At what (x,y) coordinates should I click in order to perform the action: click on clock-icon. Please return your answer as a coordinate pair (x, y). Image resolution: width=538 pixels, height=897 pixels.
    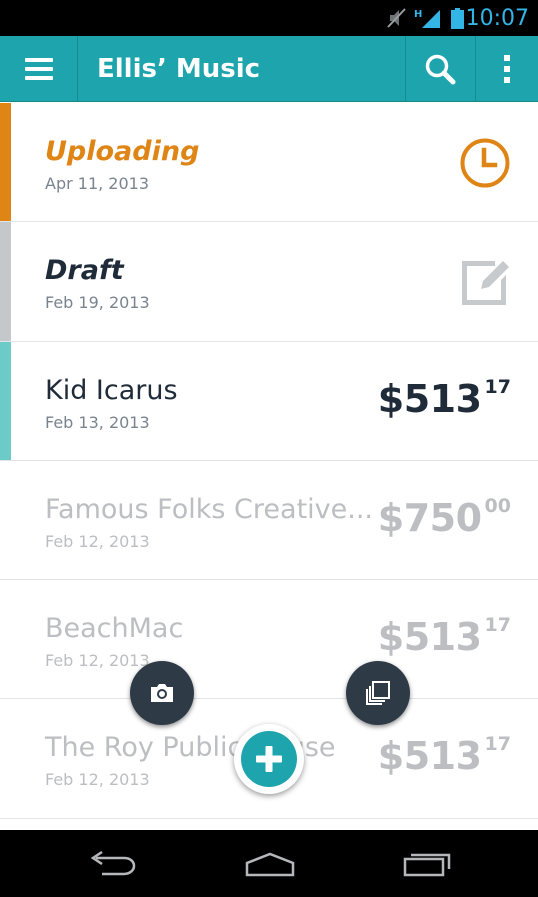
    Looking at the image, I should click on (485, 163).